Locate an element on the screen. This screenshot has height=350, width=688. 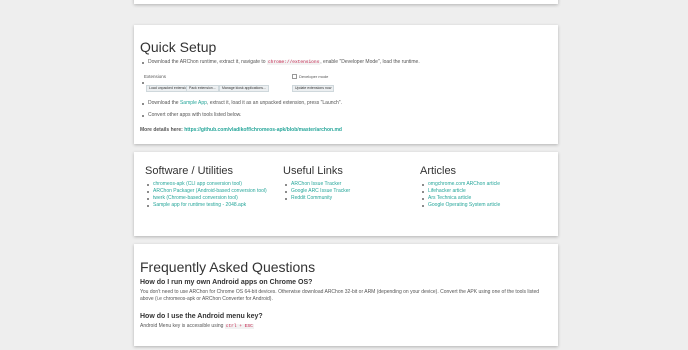
software-utilities-title: Software / Utilities is located at coordinates (189, 171).